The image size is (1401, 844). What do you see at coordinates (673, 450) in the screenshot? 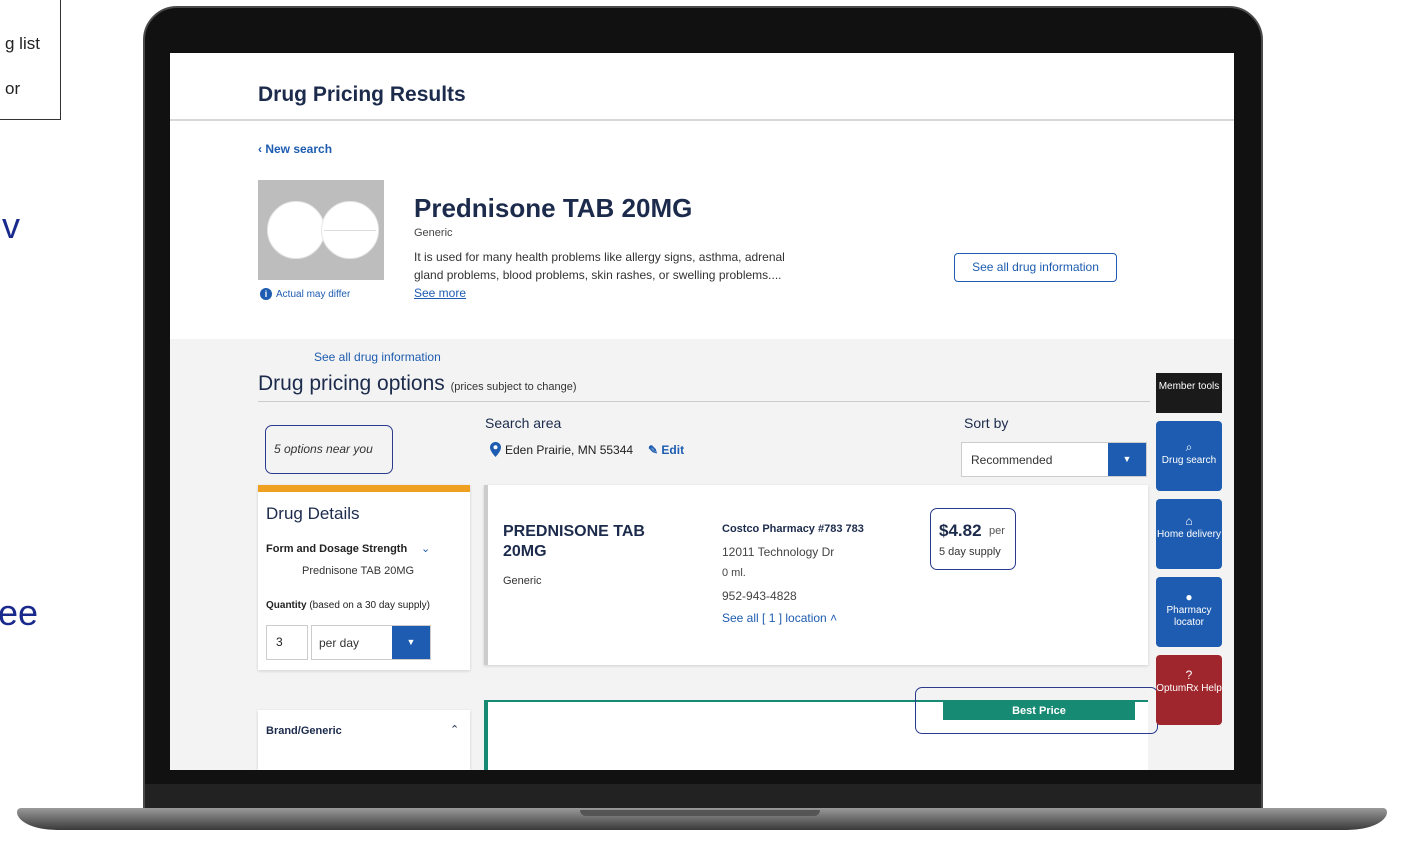
I see `edit-label: Edit` at bounding box center [673, 450].